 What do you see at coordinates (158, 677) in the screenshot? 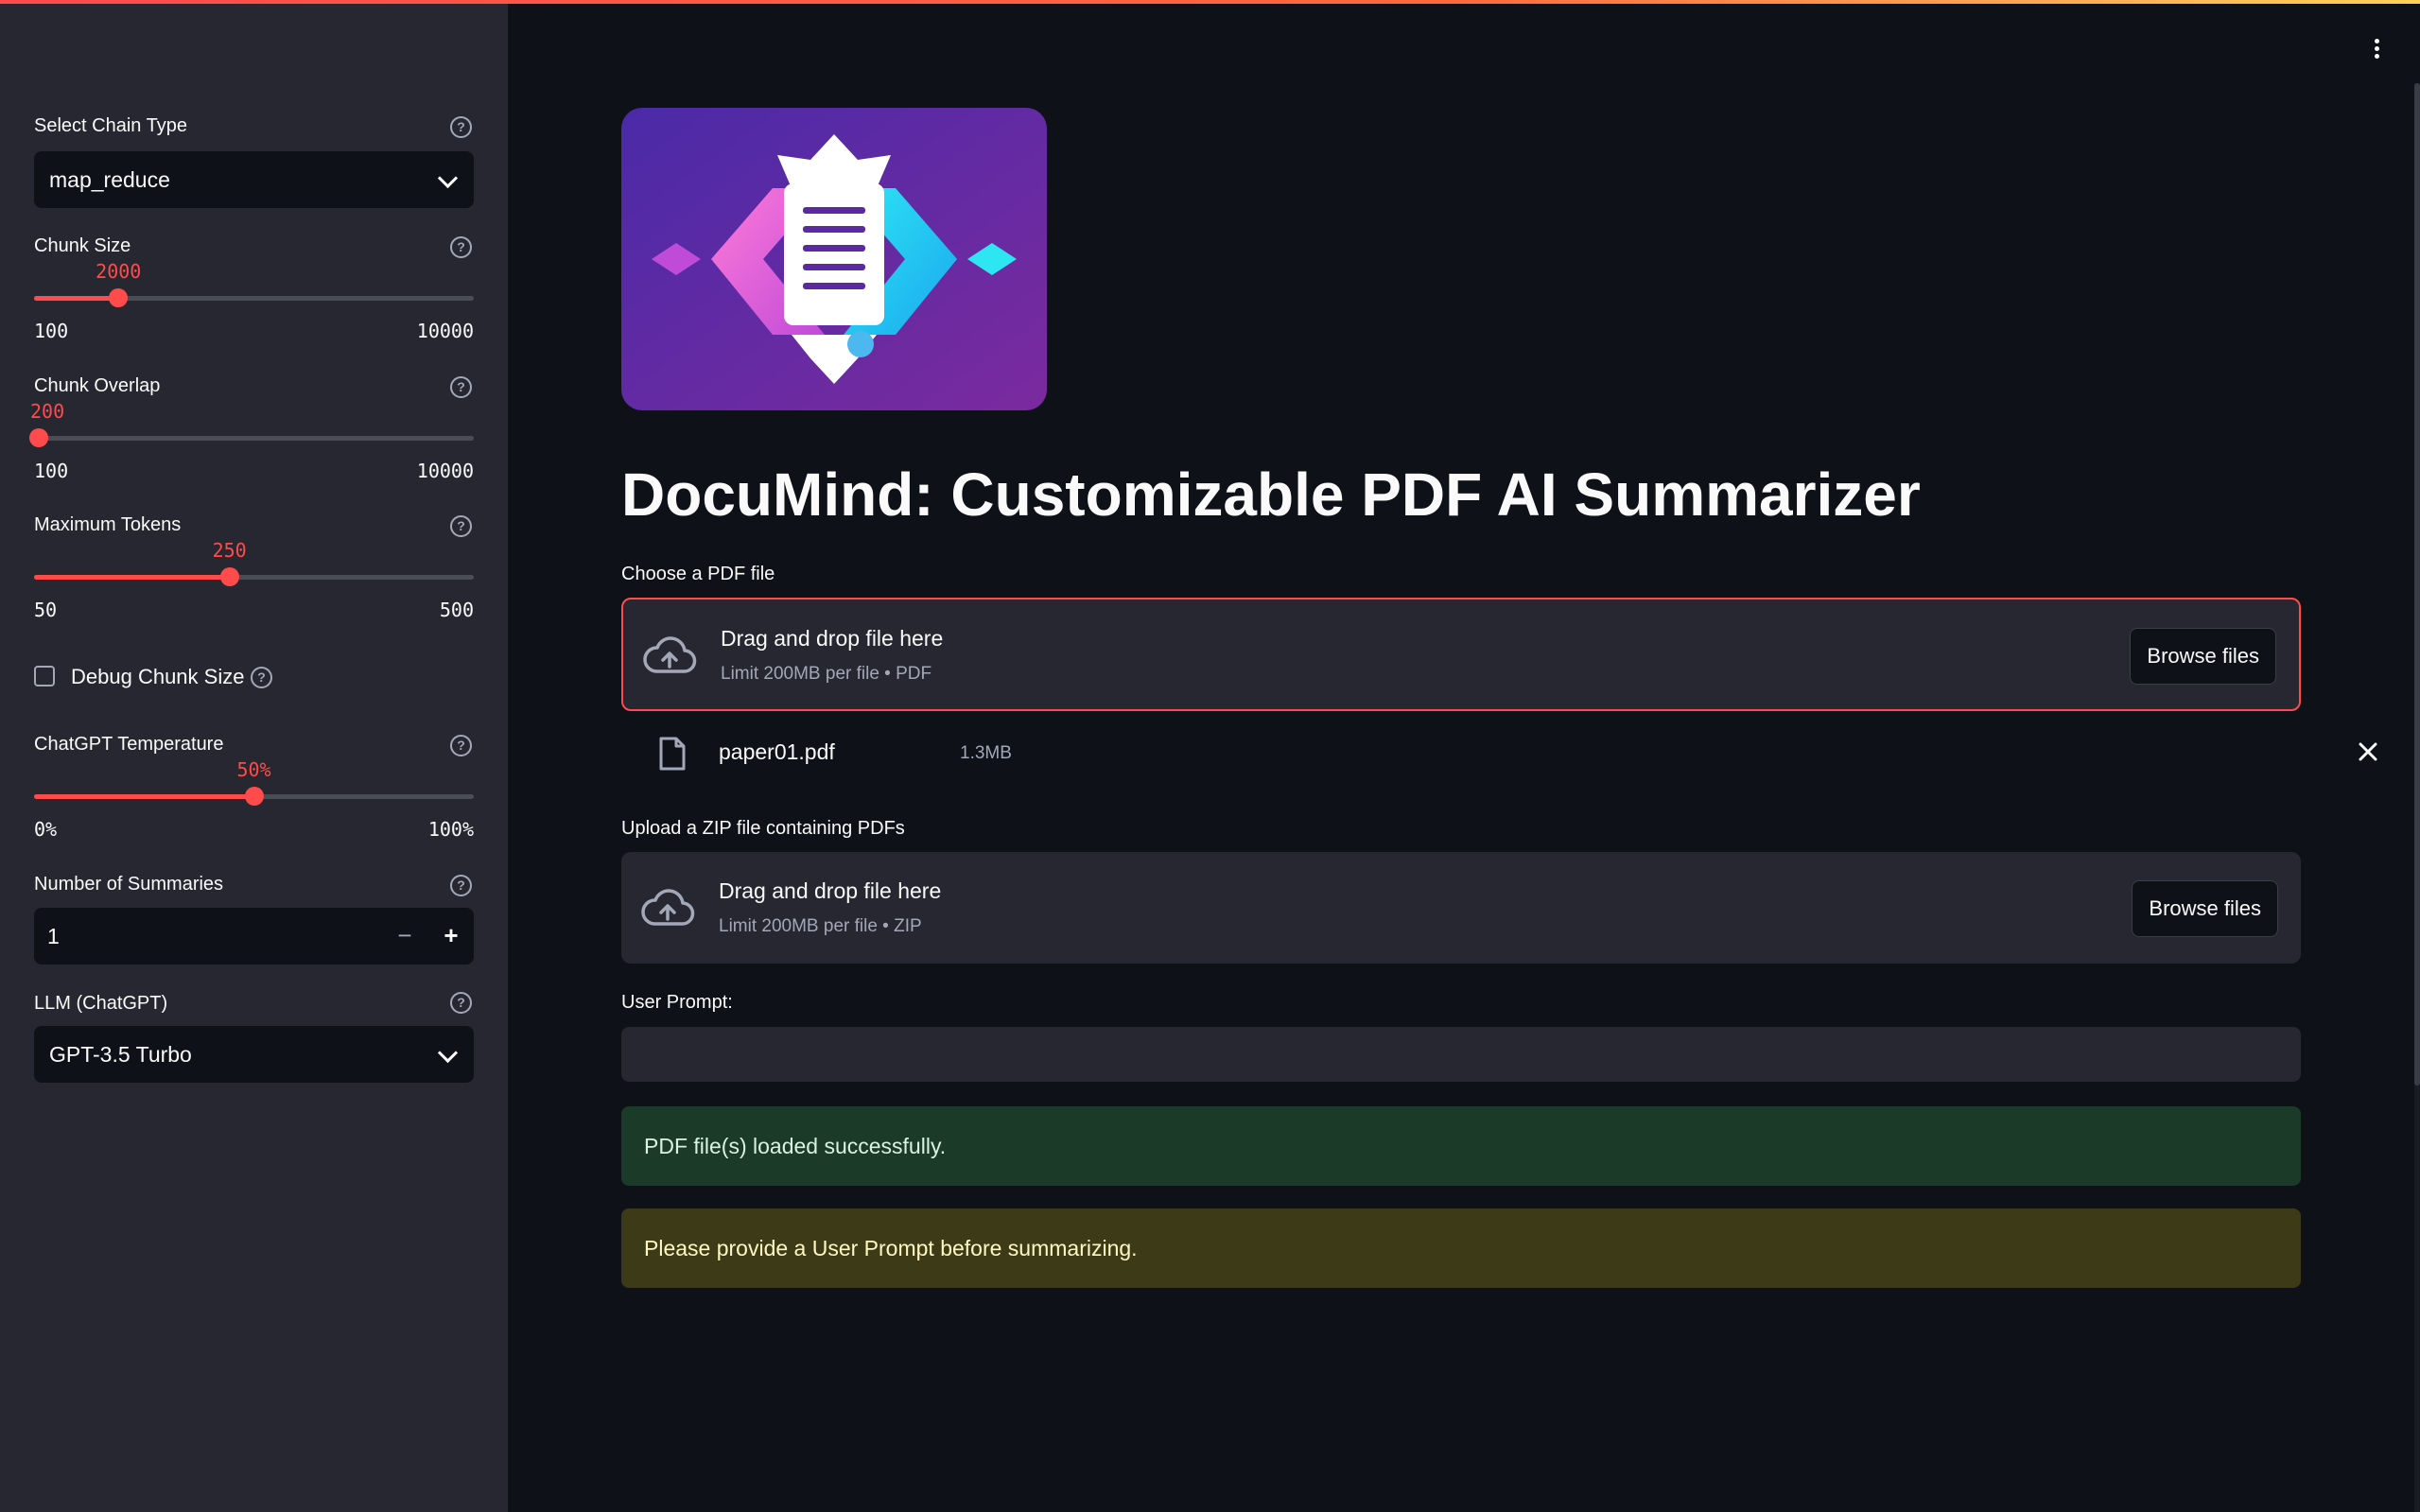
I see `debug-chunk-size-label: Debug Chunk Size` at bounding box center [158, 677].